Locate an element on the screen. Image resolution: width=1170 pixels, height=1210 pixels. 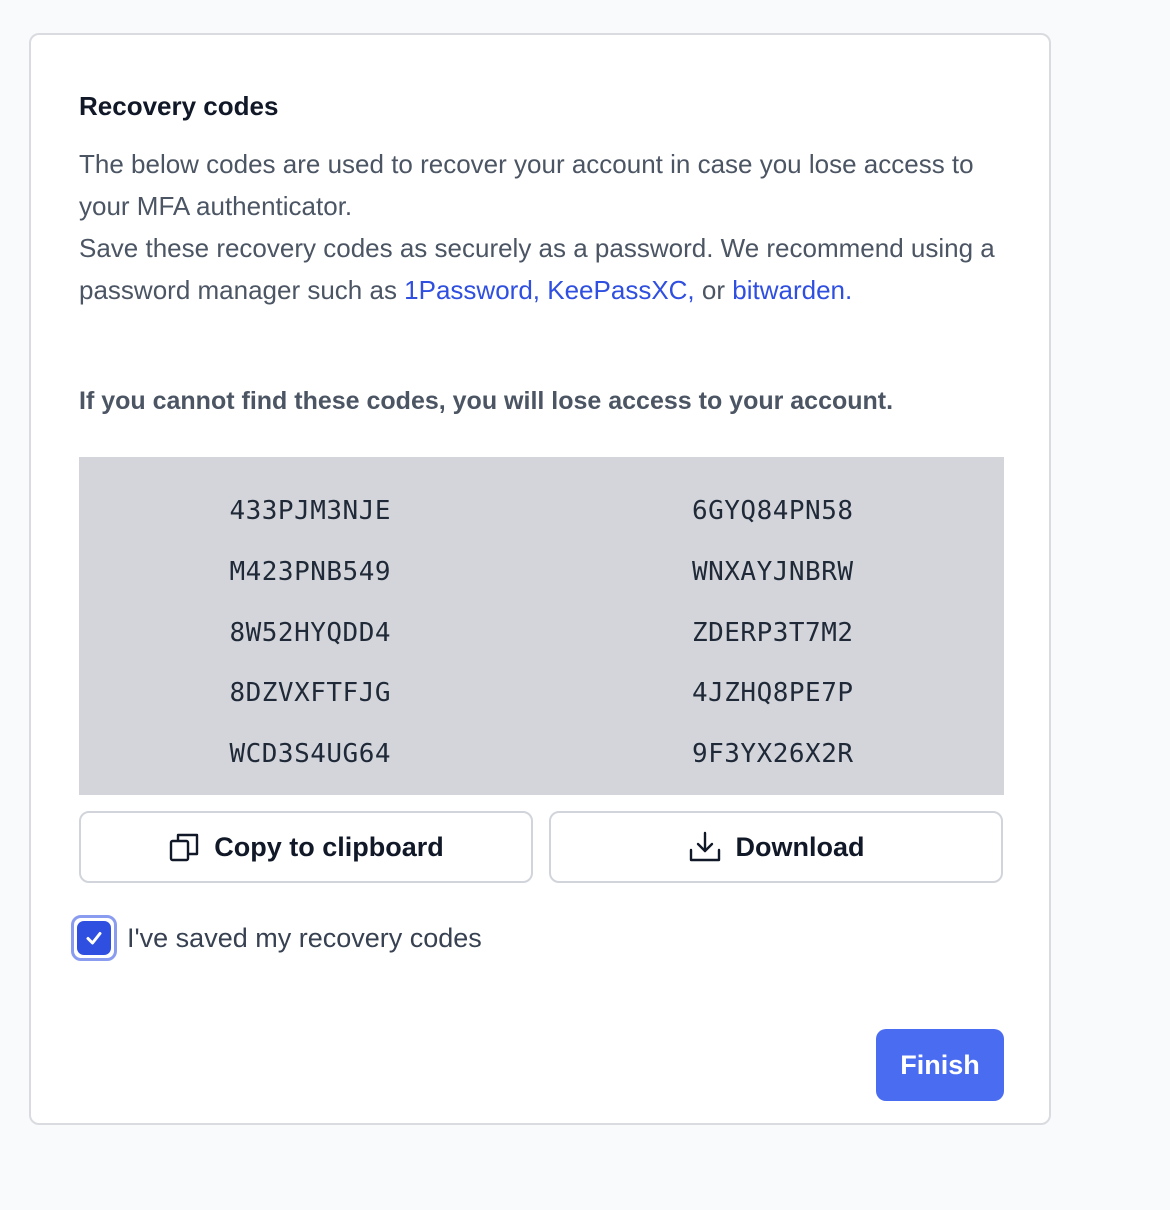
download-button: Download is located at coordinates (776, 847).